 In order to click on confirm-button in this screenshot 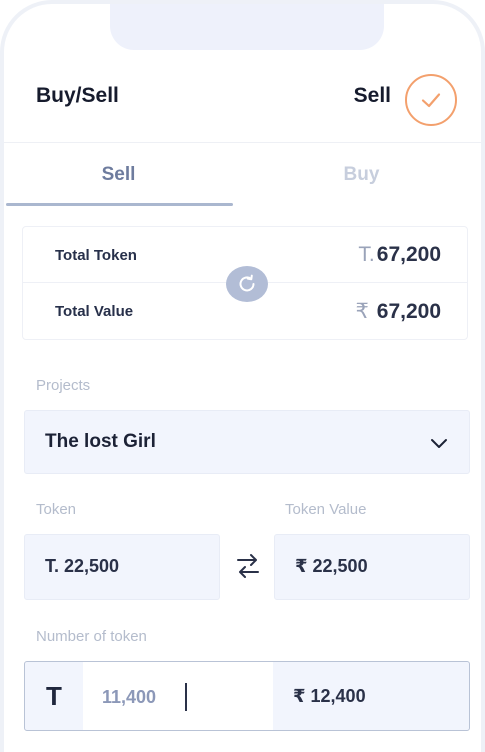, I will do `click(431, 100)`.